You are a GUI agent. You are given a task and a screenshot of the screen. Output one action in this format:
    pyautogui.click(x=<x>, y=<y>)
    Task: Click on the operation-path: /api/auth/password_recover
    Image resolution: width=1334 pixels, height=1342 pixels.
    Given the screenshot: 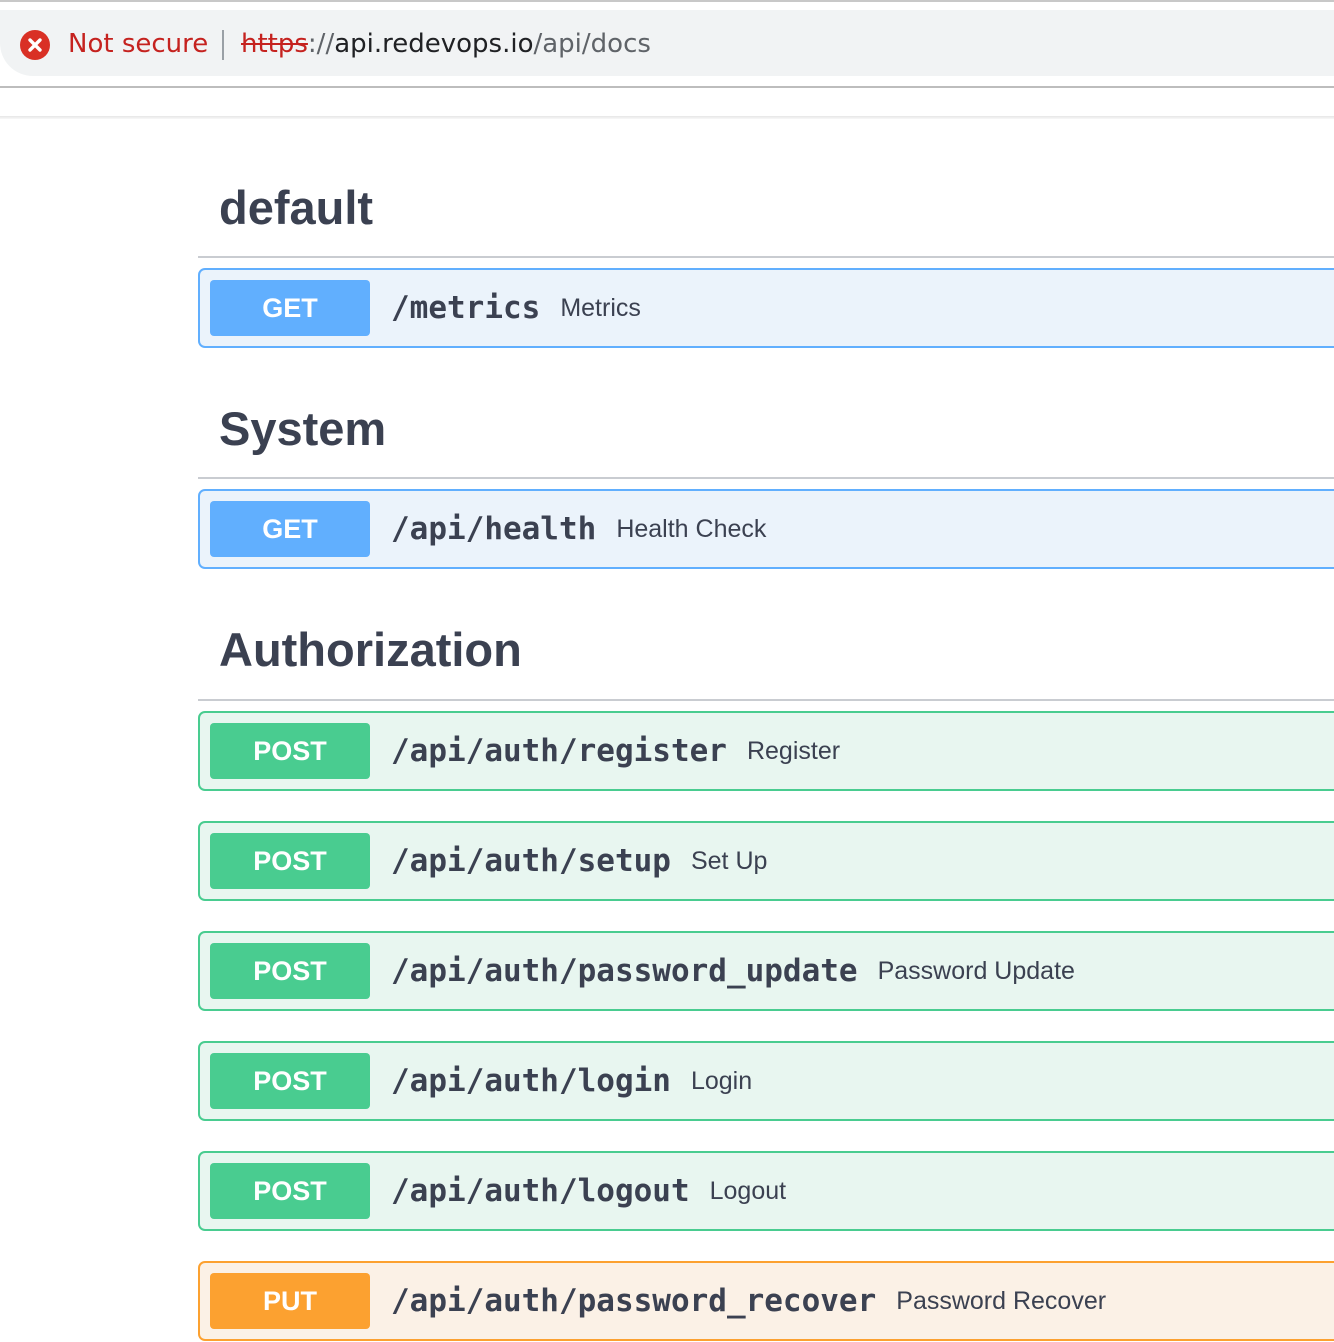 What is the action you would take?
    pyautogui.click(x=634, y=1301)
    